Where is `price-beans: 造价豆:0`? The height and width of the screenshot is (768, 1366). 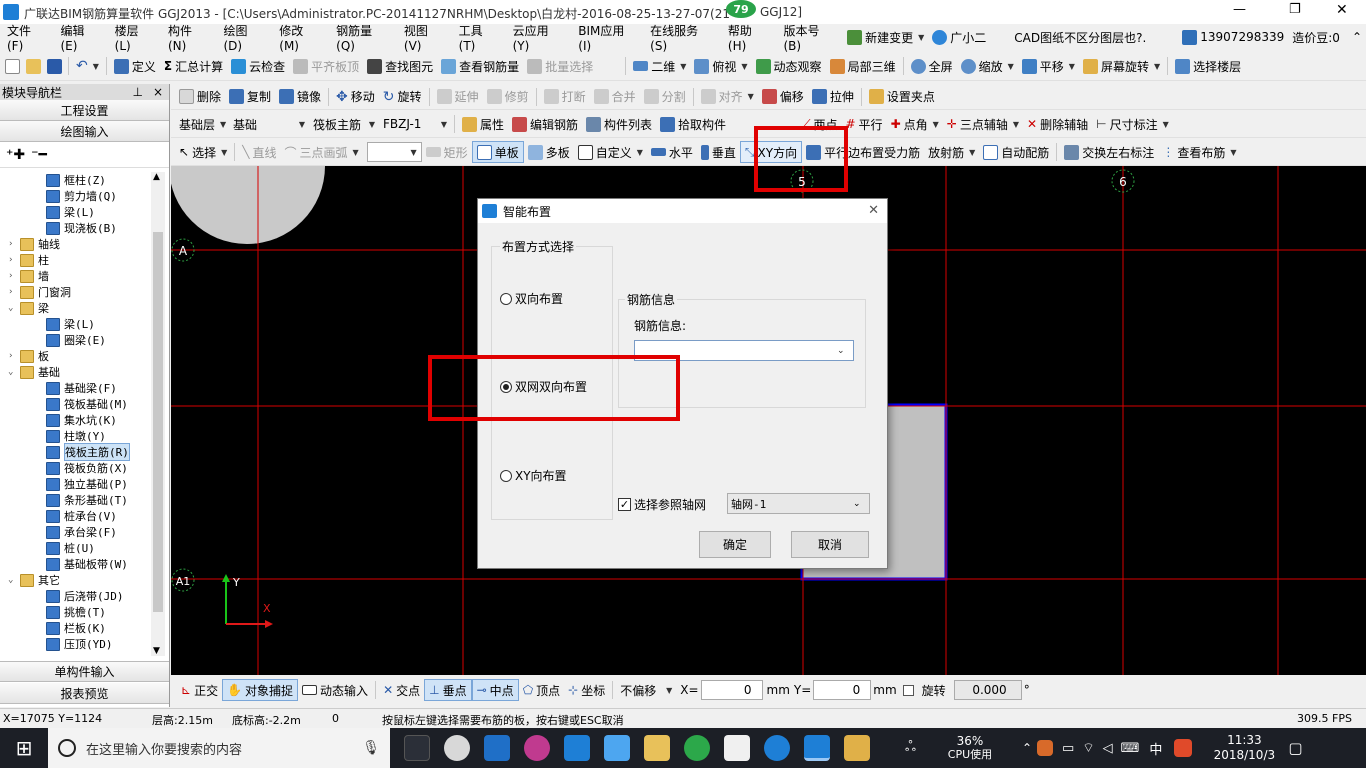 price-beans: 造价豆:0 is located at coordinates (1316, 37).